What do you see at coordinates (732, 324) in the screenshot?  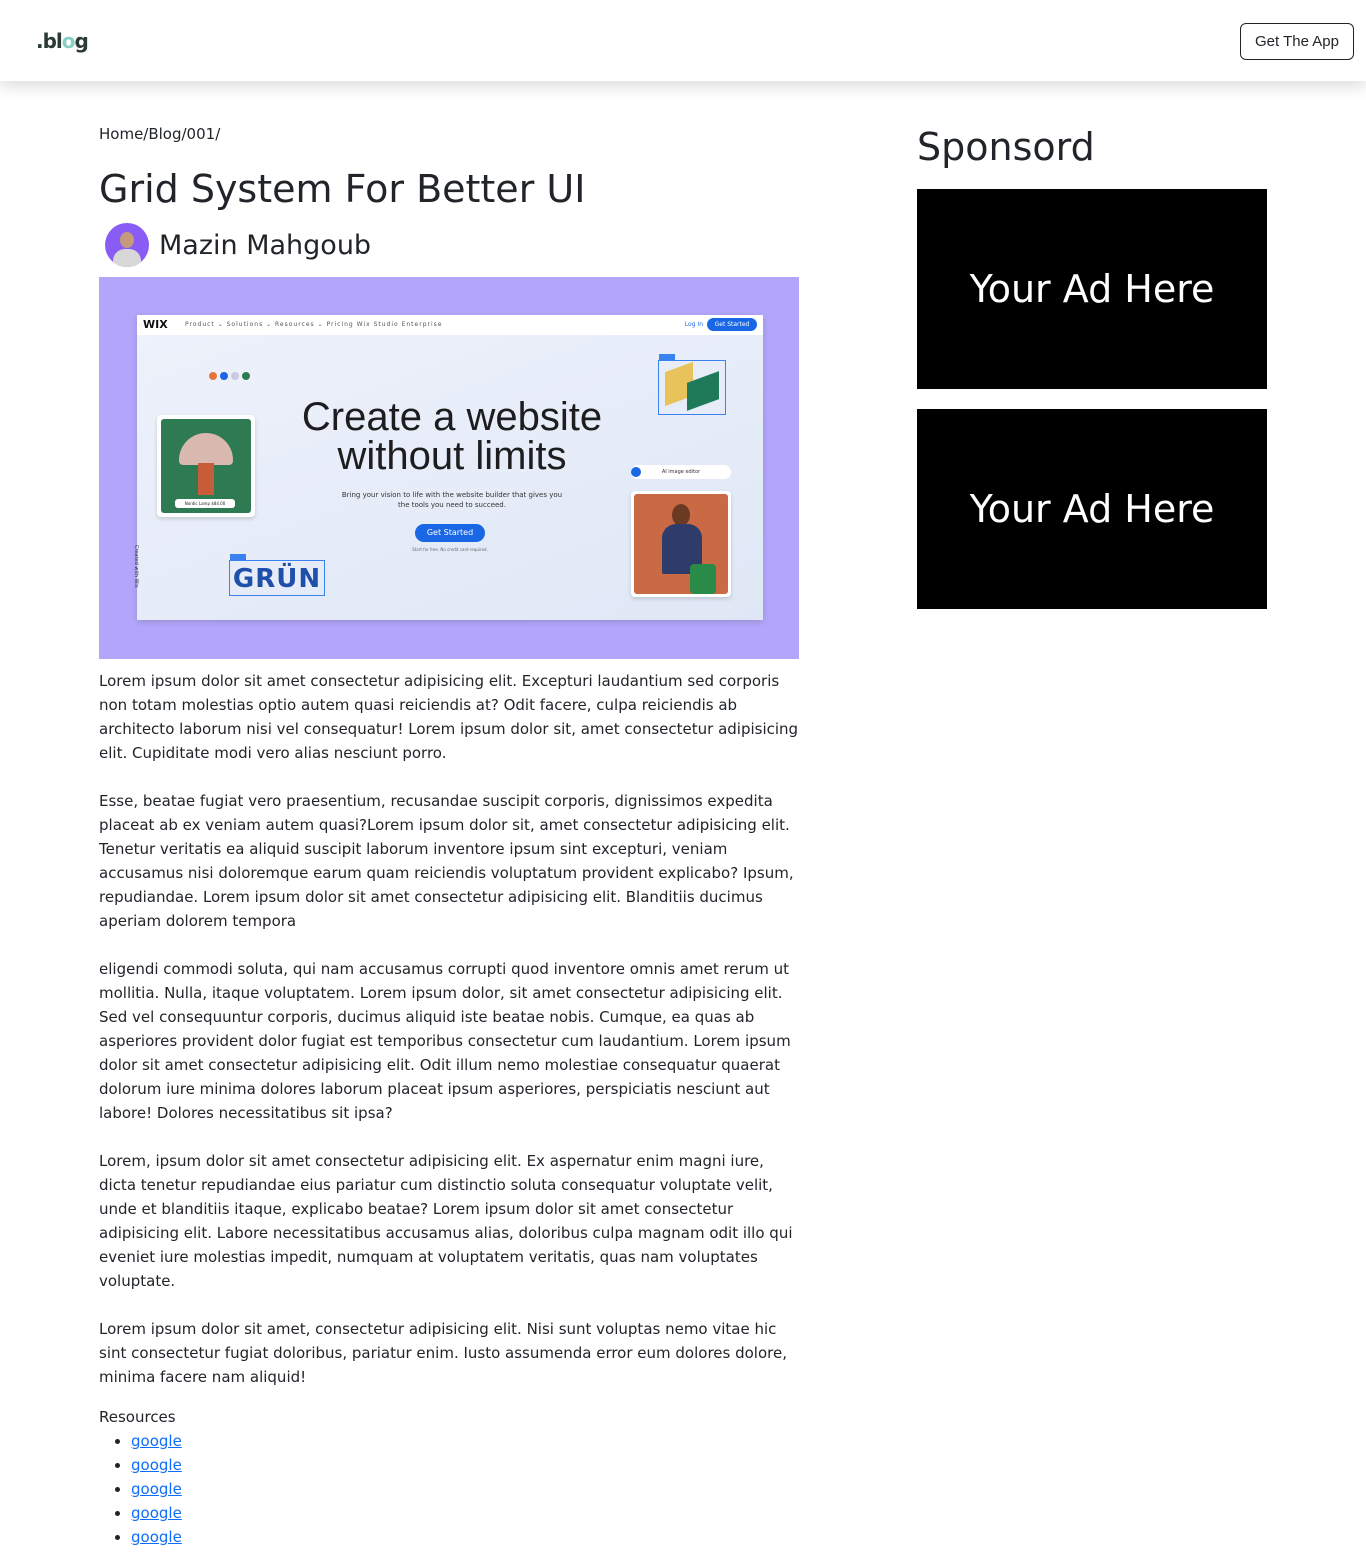 I see `hero-nav-cta: Get Started` at bounding box center [732, 324].